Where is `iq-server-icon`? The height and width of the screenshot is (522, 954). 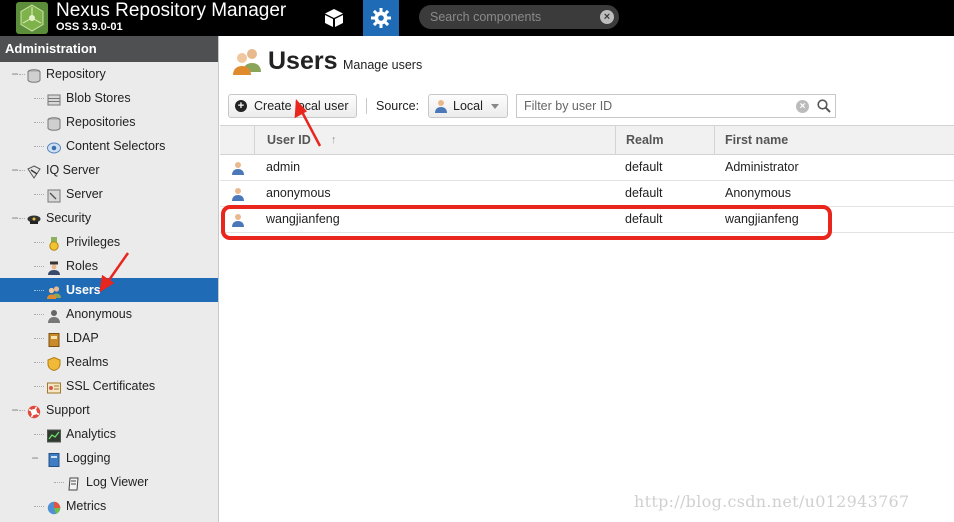
iq-server-icon is located at coordinates (34, 171).